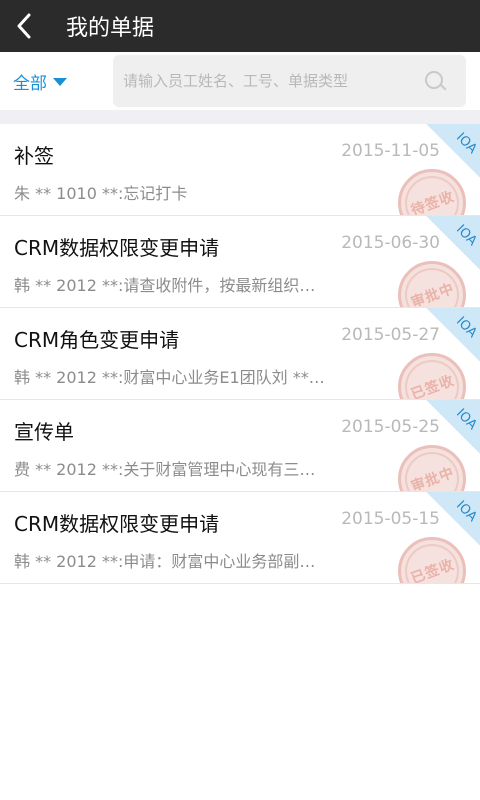  Describe the element at coordinates (272, 81) in the screenshot. I see `search-input` at that location.